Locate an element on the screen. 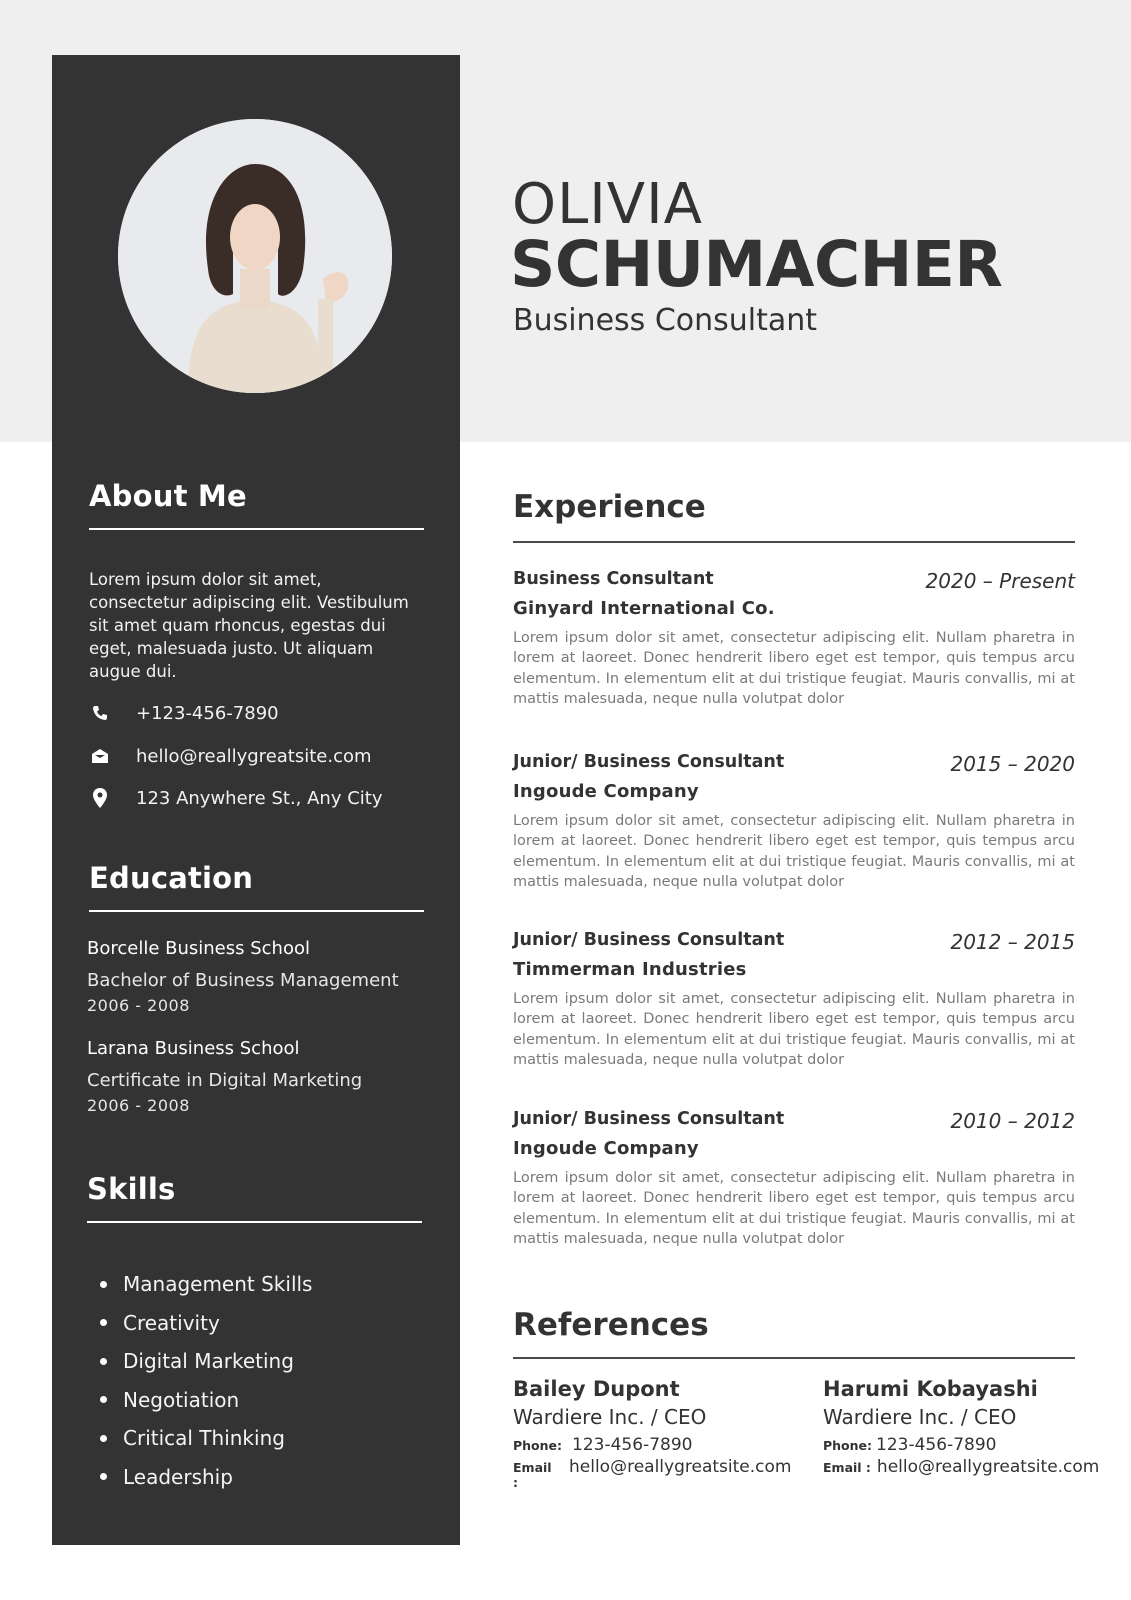 The width and height of the screenshot is (1131, 1600). job-dates: 2015 – 2020 is located at coordinates (1012, 764).